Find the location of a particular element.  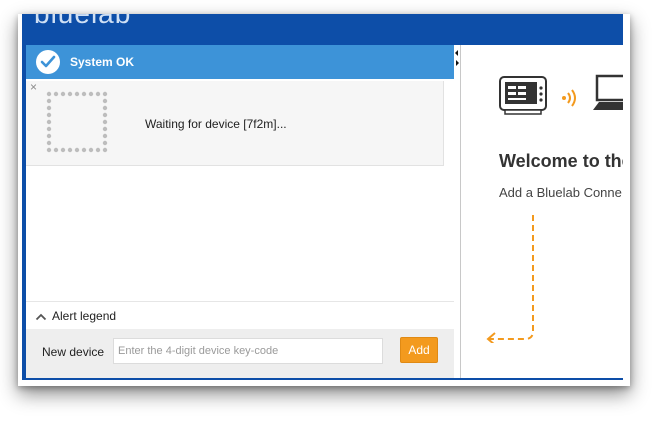

status-bar: System OK is located at coordinates (240, 62).